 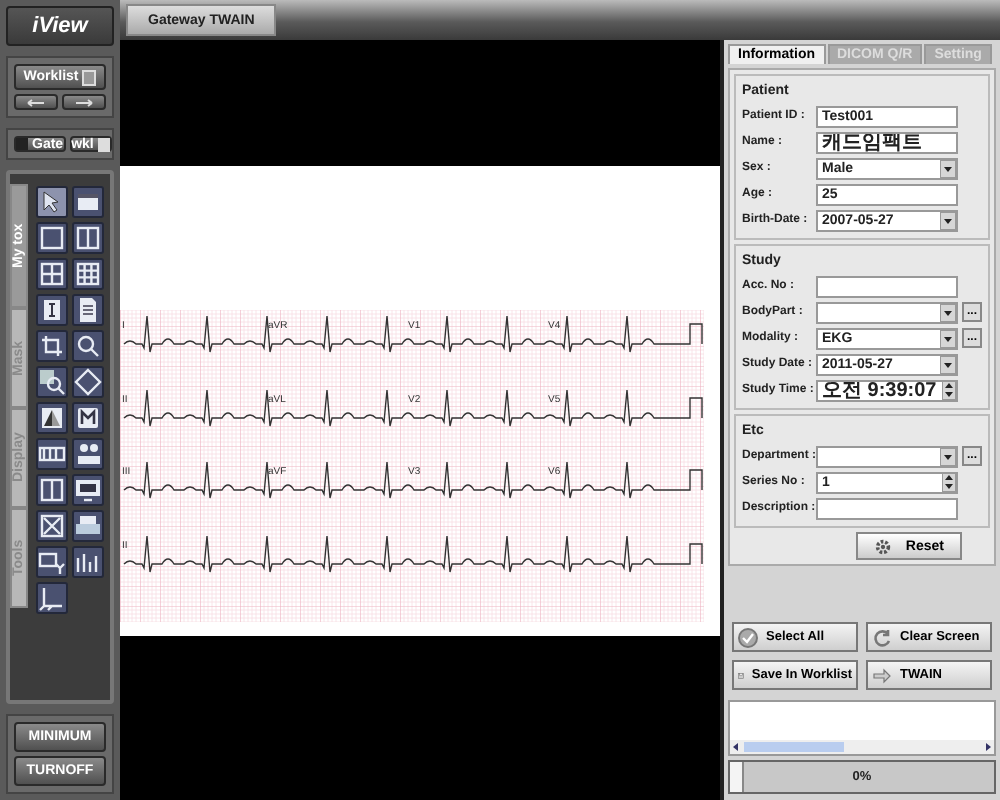 I want to click on monitor-icon, so click(x=88, y=490).